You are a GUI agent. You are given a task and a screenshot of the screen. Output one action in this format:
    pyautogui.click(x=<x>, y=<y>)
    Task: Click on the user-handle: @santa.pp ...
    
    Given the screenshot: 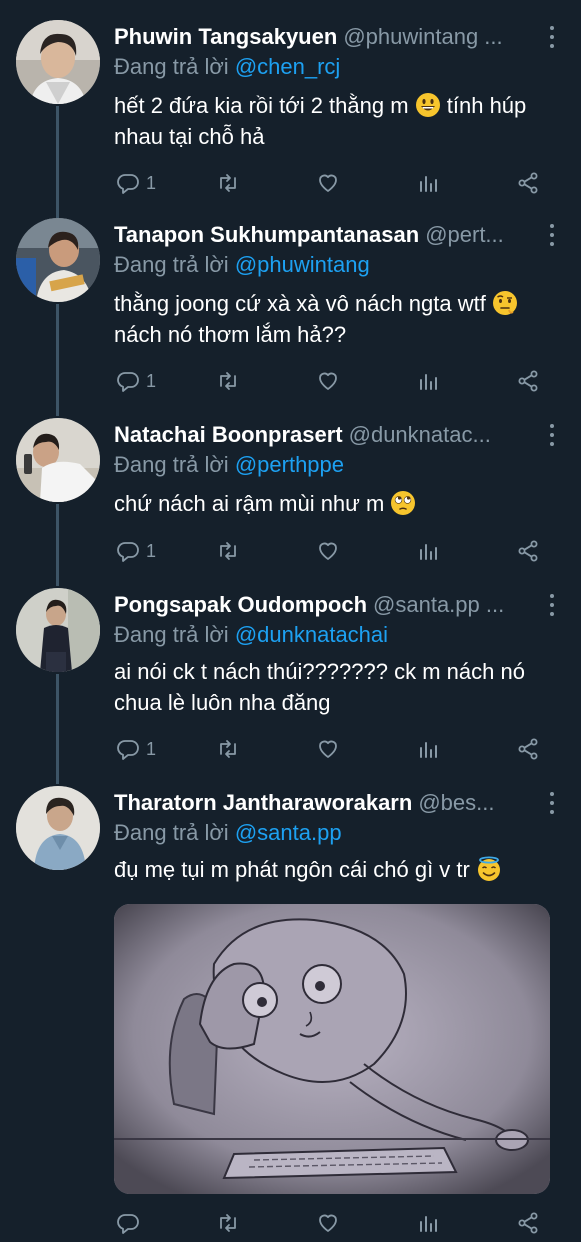 What is the action you would take?
    pyautogui.click(x=438, y=604)
    